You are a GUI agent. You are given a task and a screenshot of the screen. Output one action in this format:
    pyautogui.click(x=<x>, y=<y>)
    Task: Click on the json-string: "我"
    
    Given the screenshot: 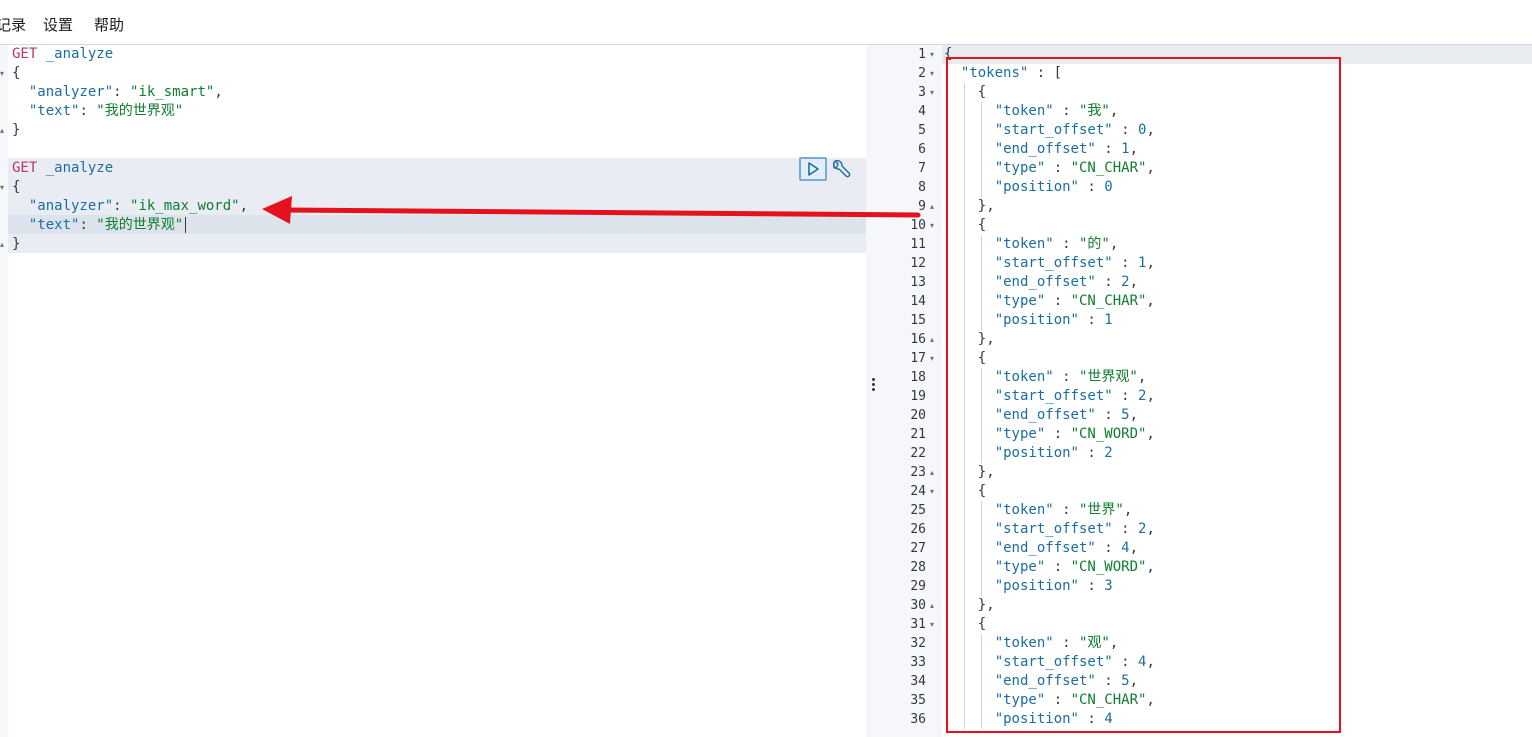 What is the action you would take?
    pyautogui.click(x=1094, y=111)
    